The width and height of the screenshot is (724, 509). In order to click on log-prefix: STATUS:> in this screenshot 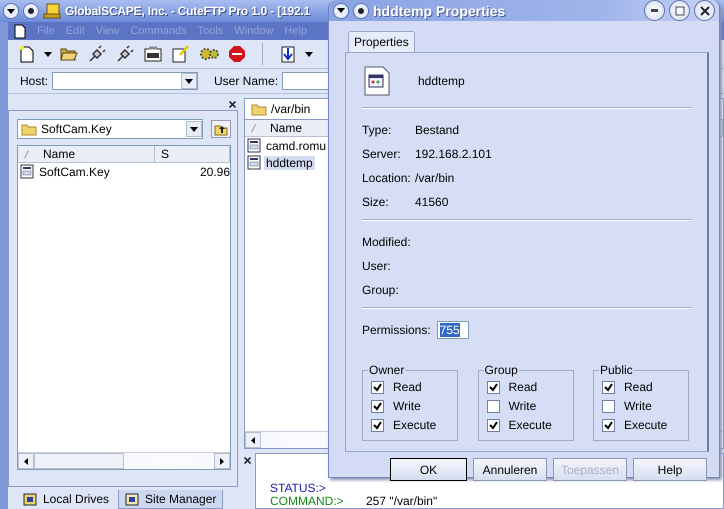, I will do `click(298, 488)`.